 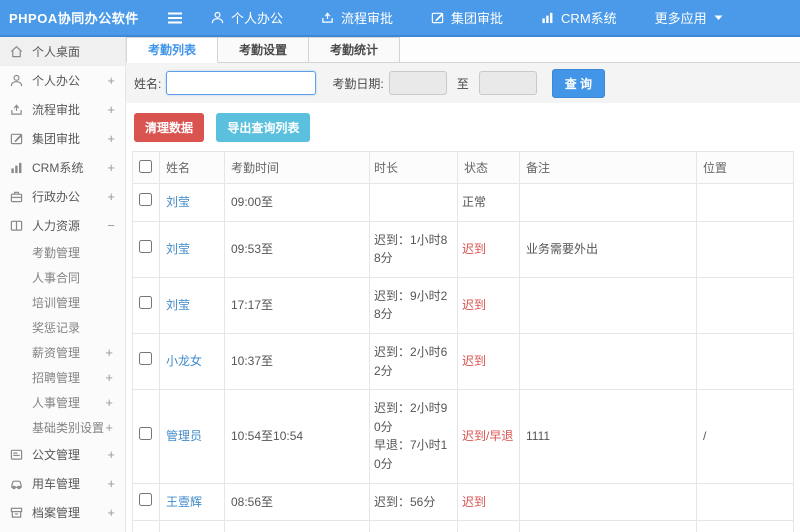 I want to click on table-row: 刘莹 09:00至 正常, so click(x=463, y=202).